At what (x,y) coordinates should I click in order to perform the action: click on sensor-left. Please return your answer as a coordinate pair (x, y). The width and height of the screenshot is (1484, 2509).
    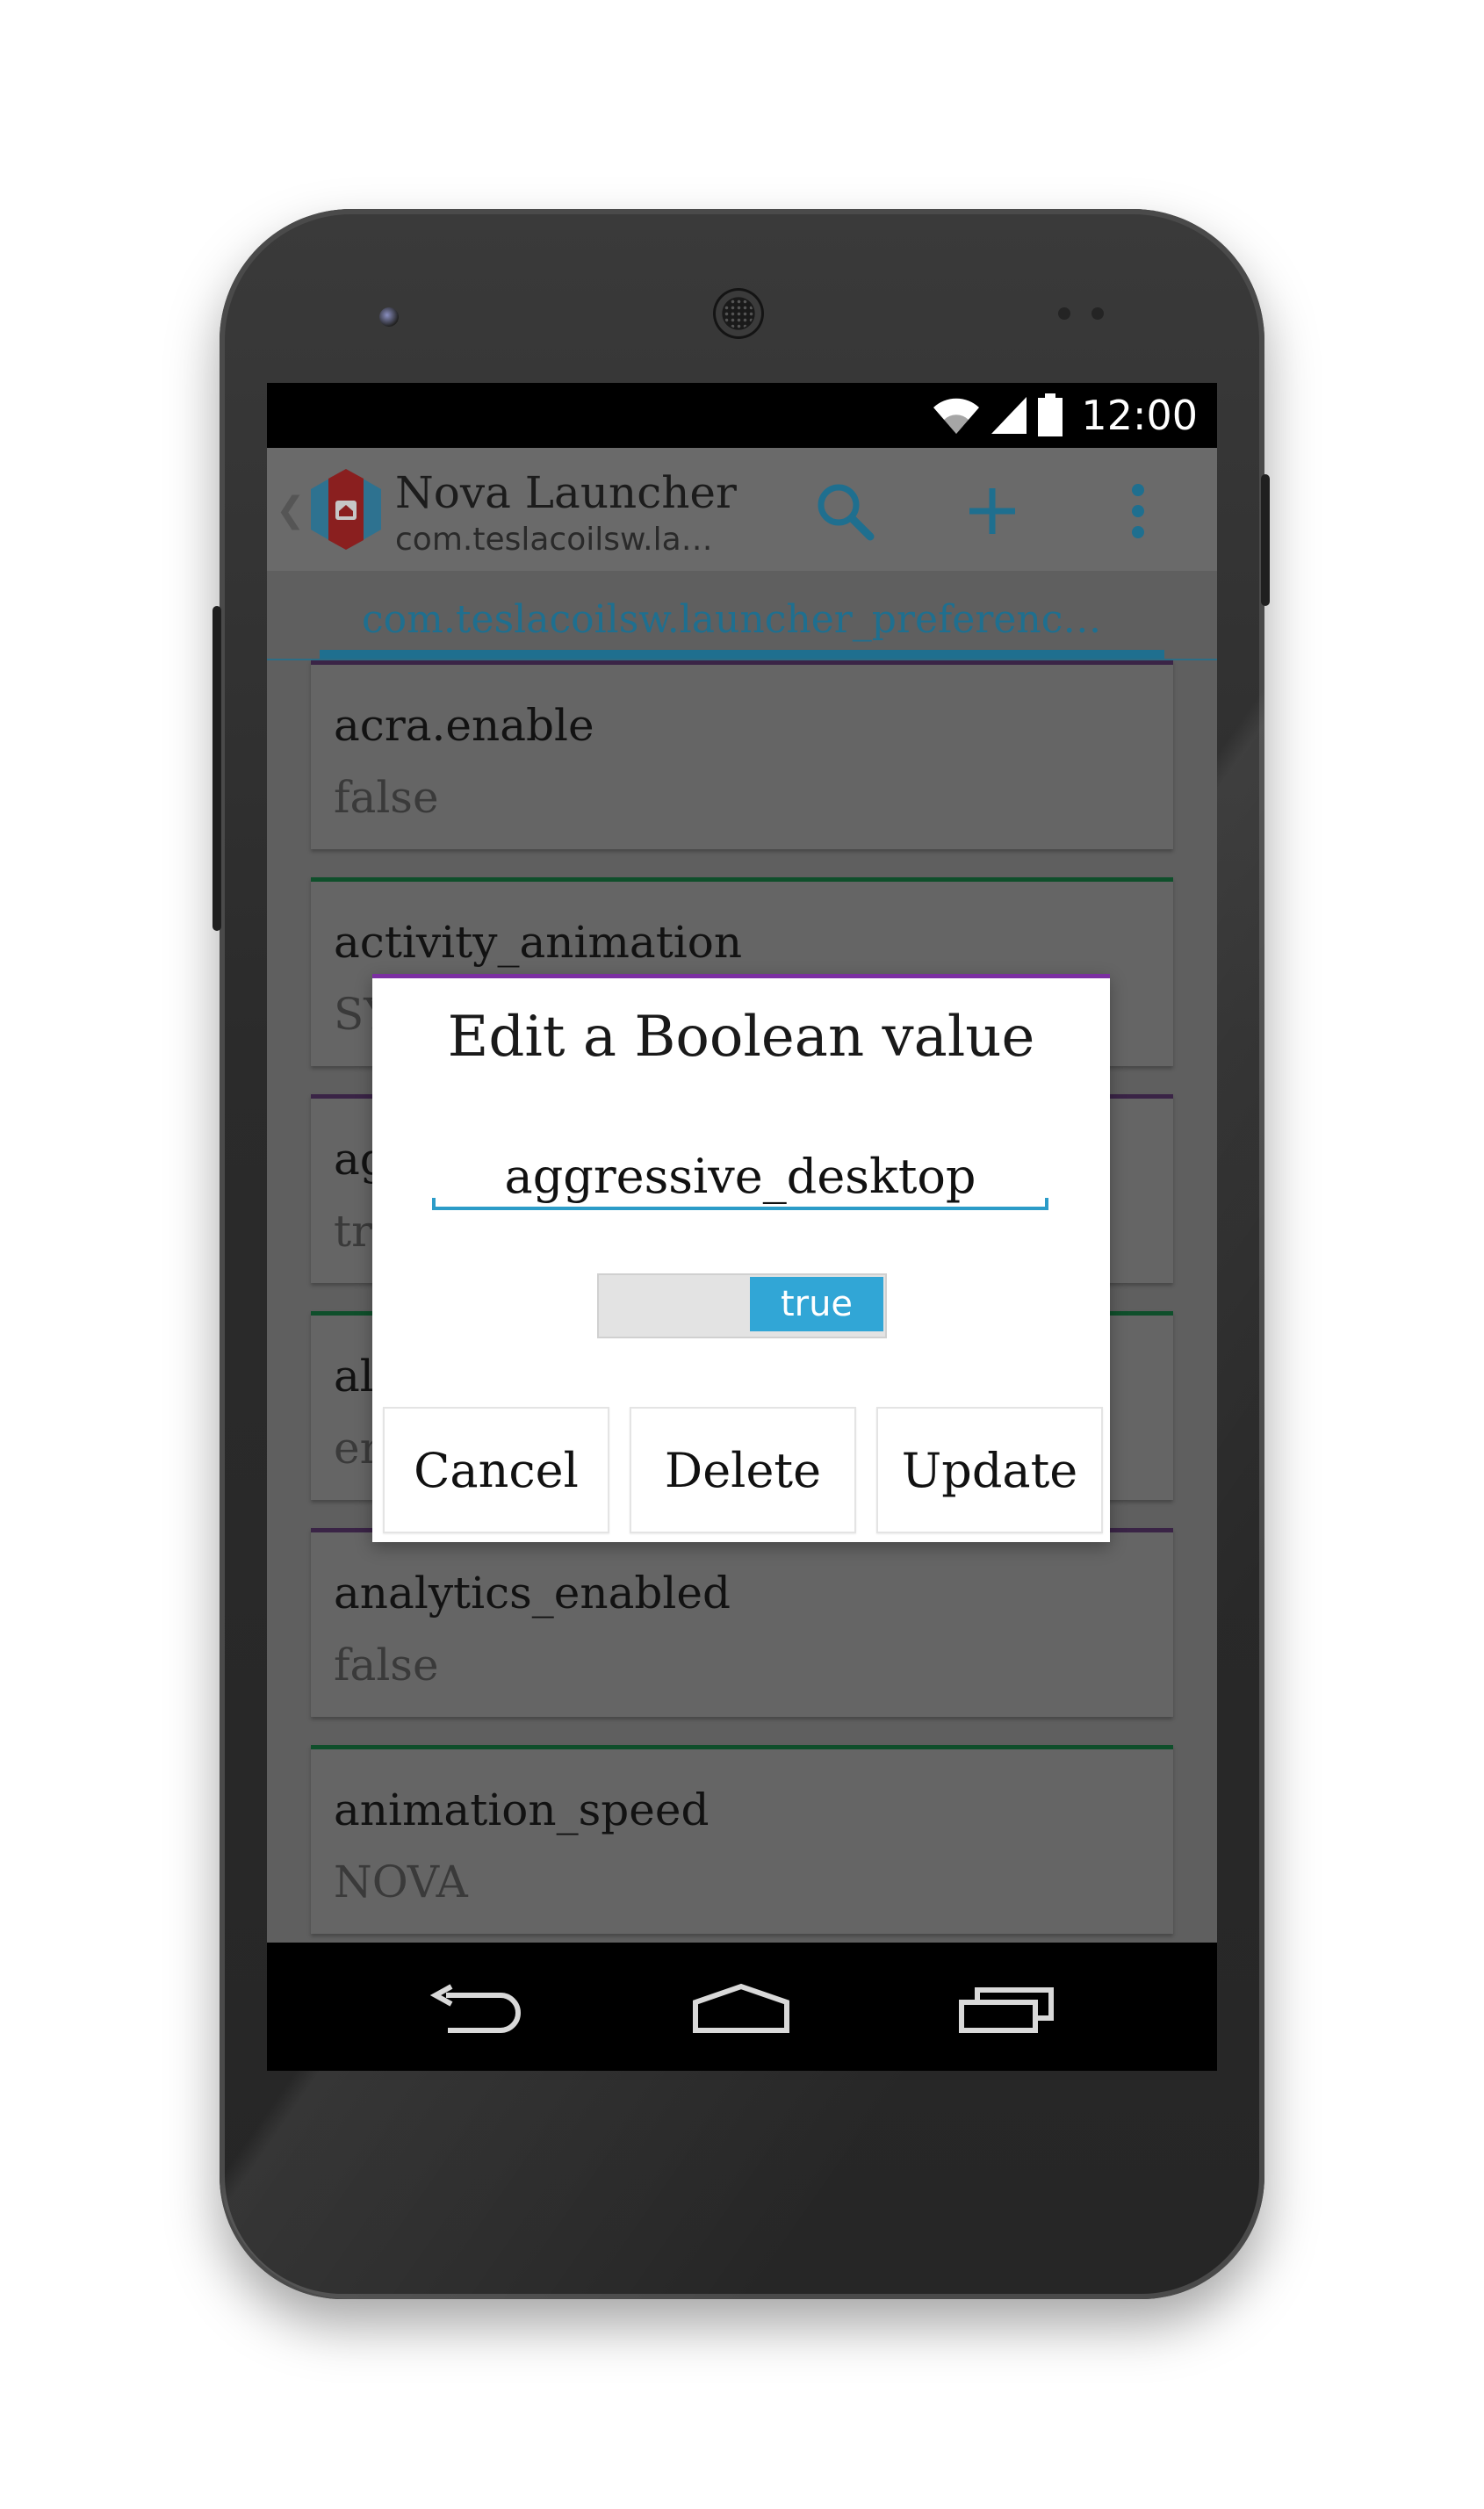
    Looking at the image, I should click on (1064, 313).